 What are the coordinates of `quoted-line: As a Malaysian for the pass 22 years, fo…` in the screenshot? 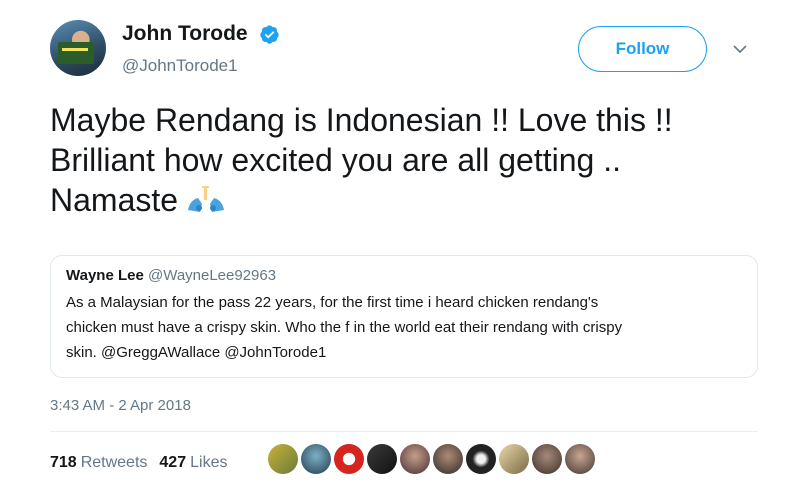 It's located at (332, 302).